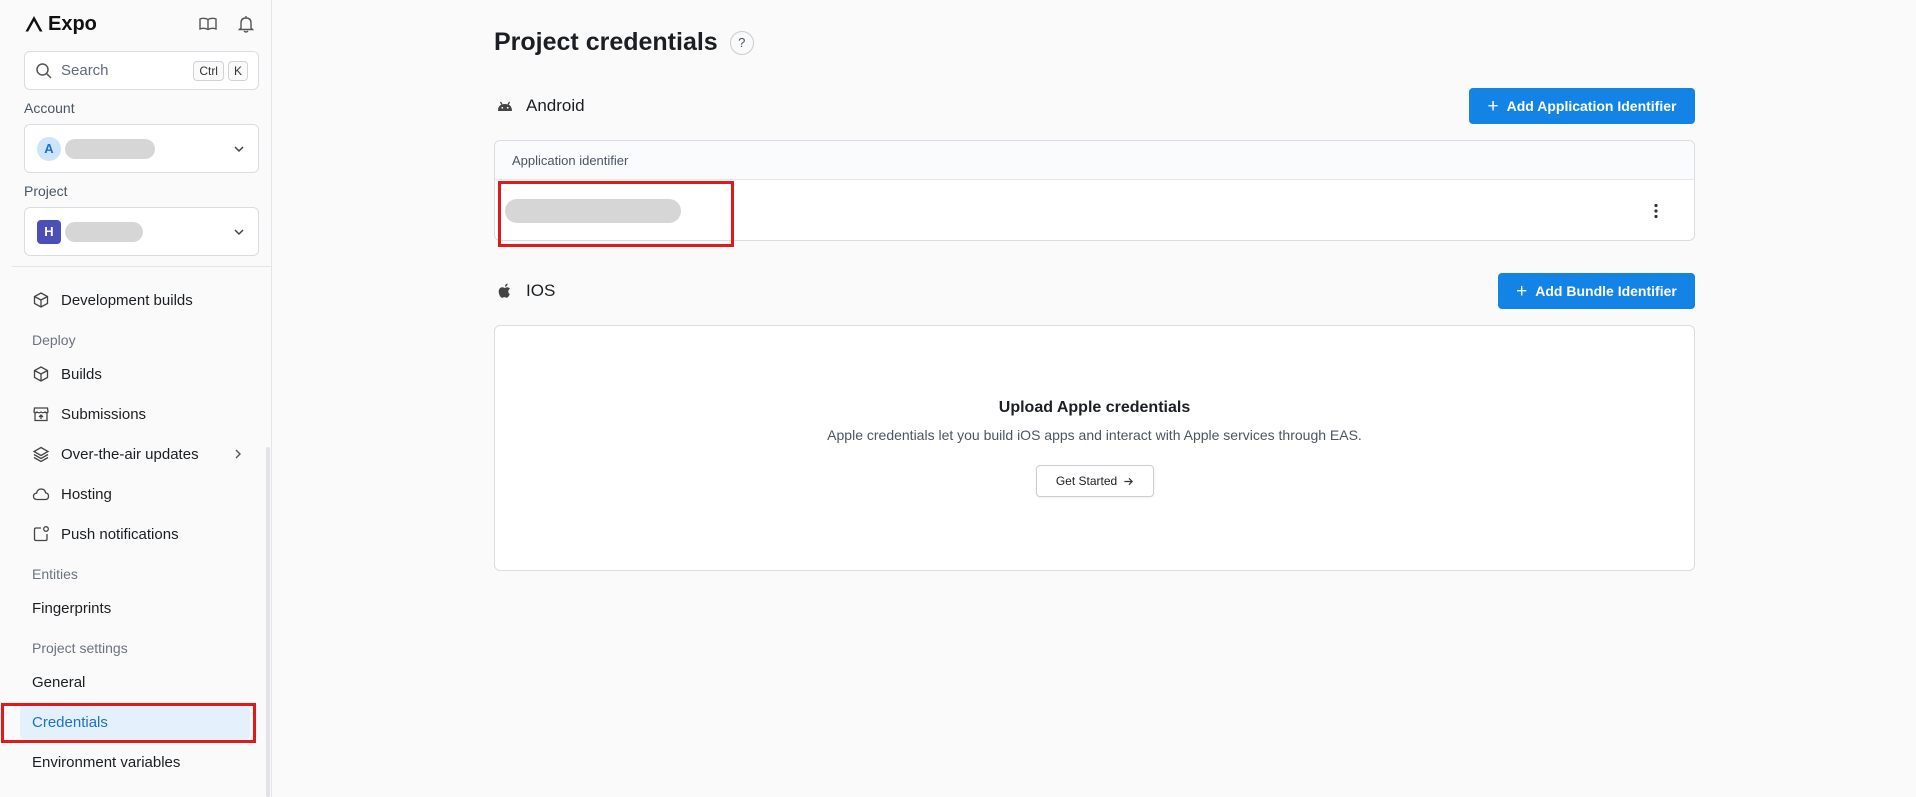 Image resolution: width=1916 pixels, height=797 pixels. What do you see at coordinates (541, 290) in the screenshot?
I see `ios-label: IOS` at bounding box center [541, 290].